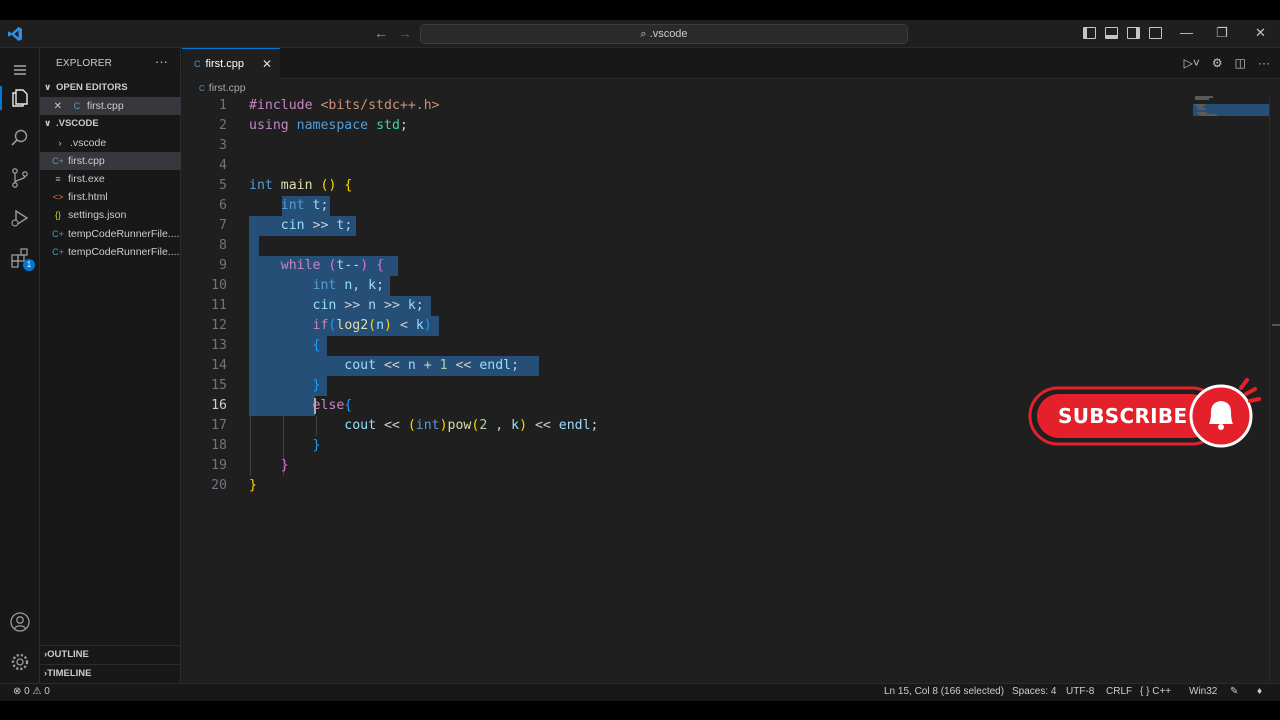  I want to click on activity-bar: 1, so click(20, 365).